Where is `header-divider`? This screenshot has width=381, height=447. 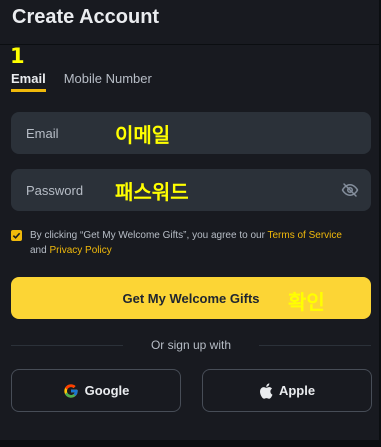
header-divider is located at coordinates (190, 44).